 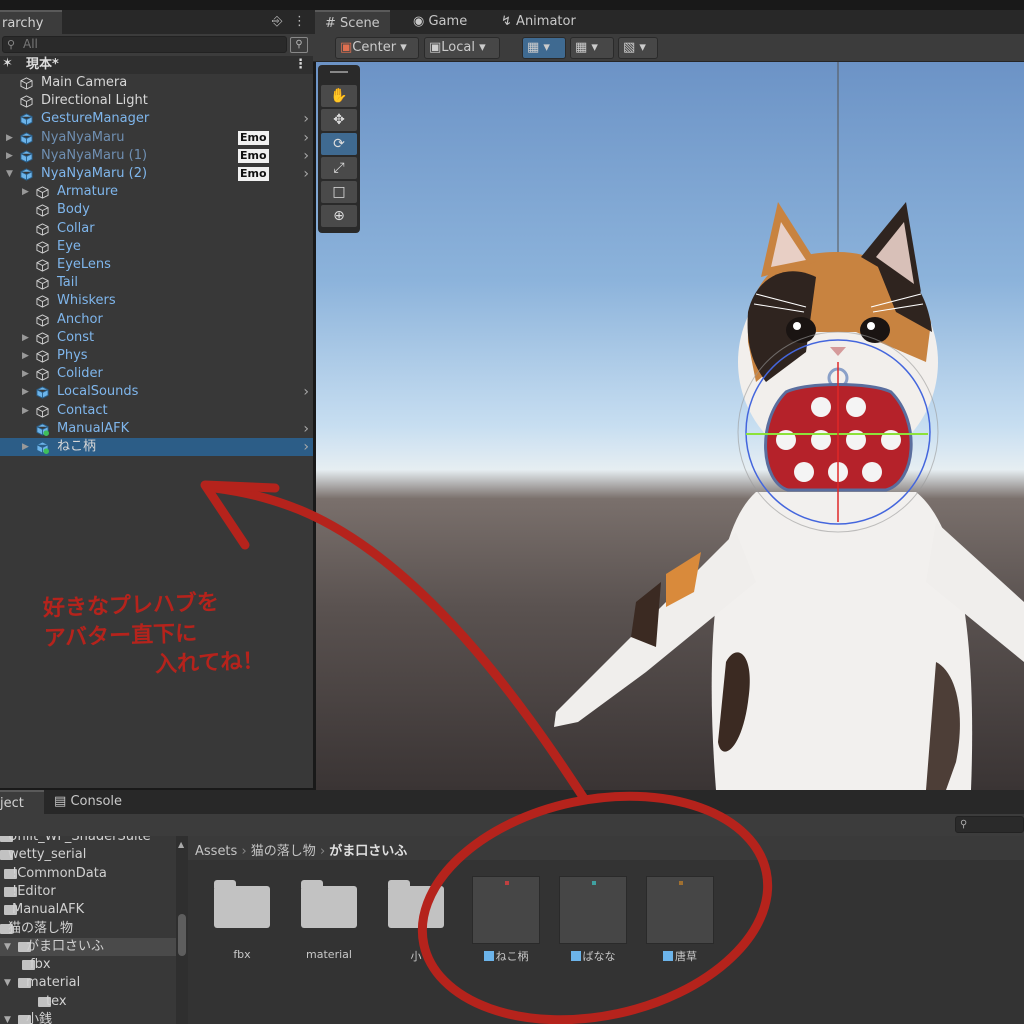 What do you see at coordinates (88, 1002) in the screenshot?
I see `folder-tree-item: tex` at bounding box center [88, 1002].